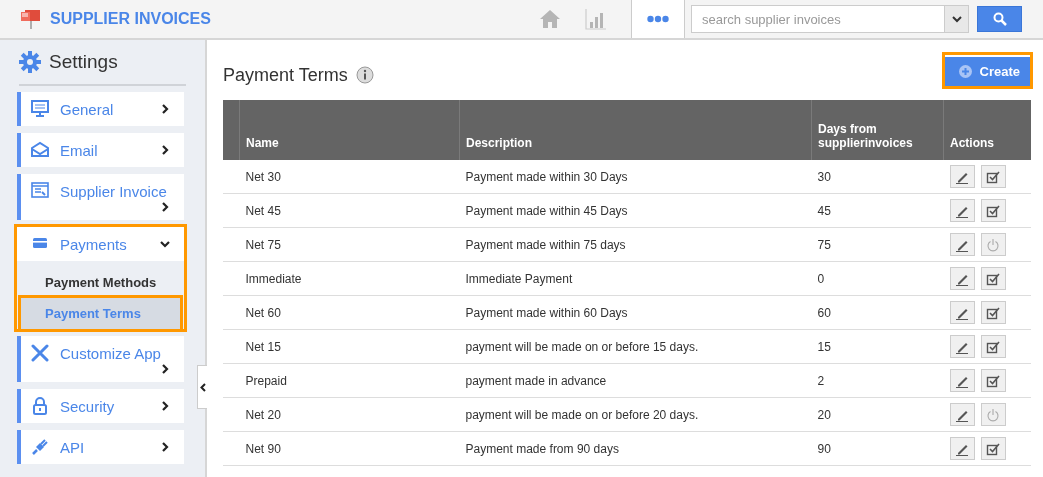 Image resolution: width=1043 pixels, height=477 pixels. I want to click on table-cell: Net 20, so click(349, 414).